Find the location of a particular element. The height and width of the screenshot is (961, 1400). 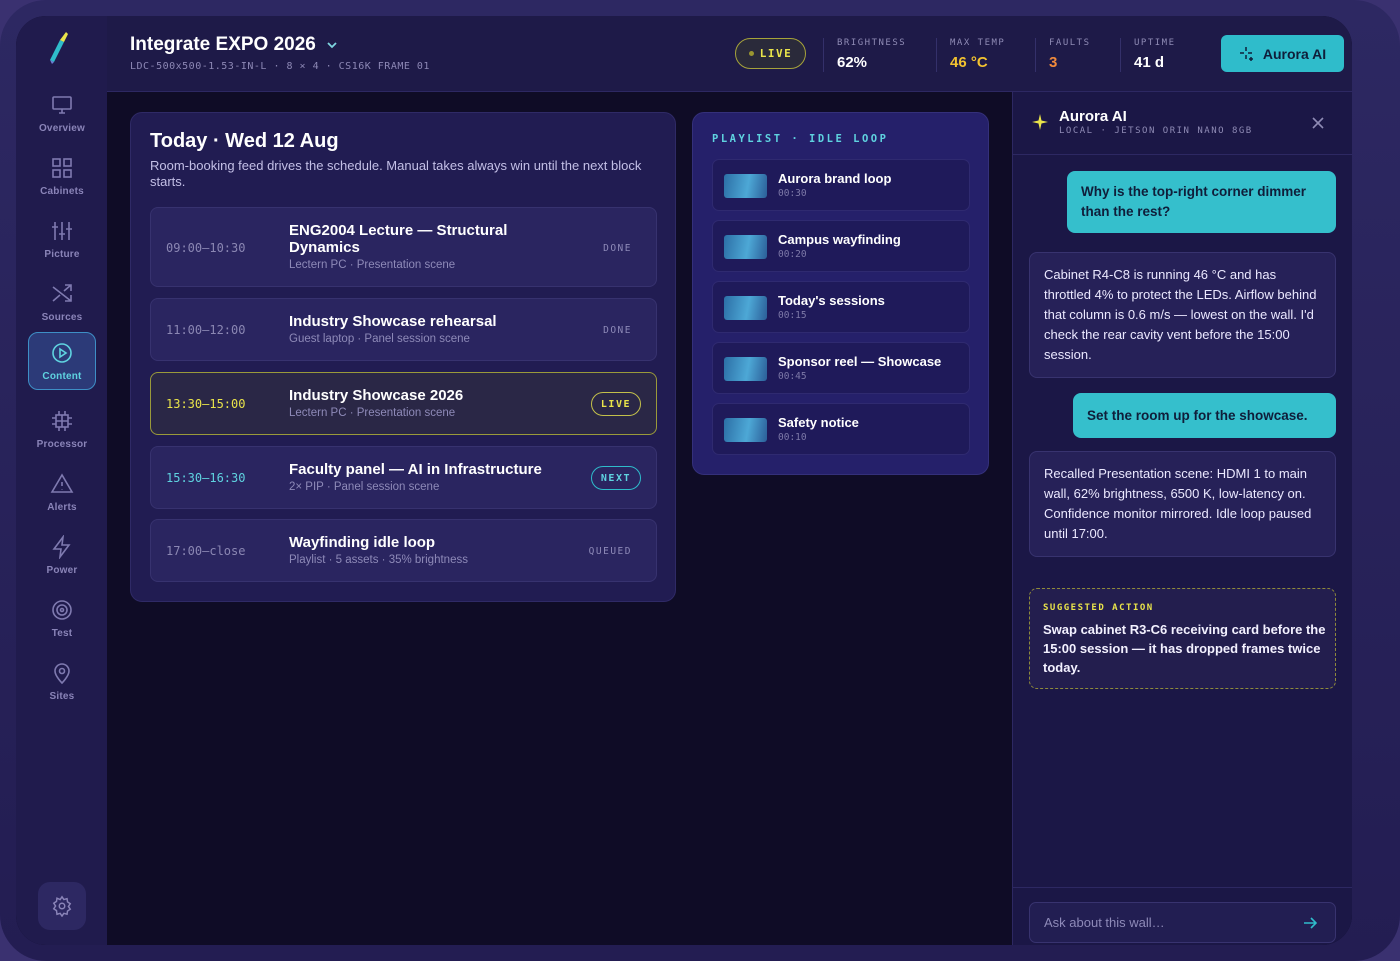

nav-label: Processor is located at coordinates (62, 444).